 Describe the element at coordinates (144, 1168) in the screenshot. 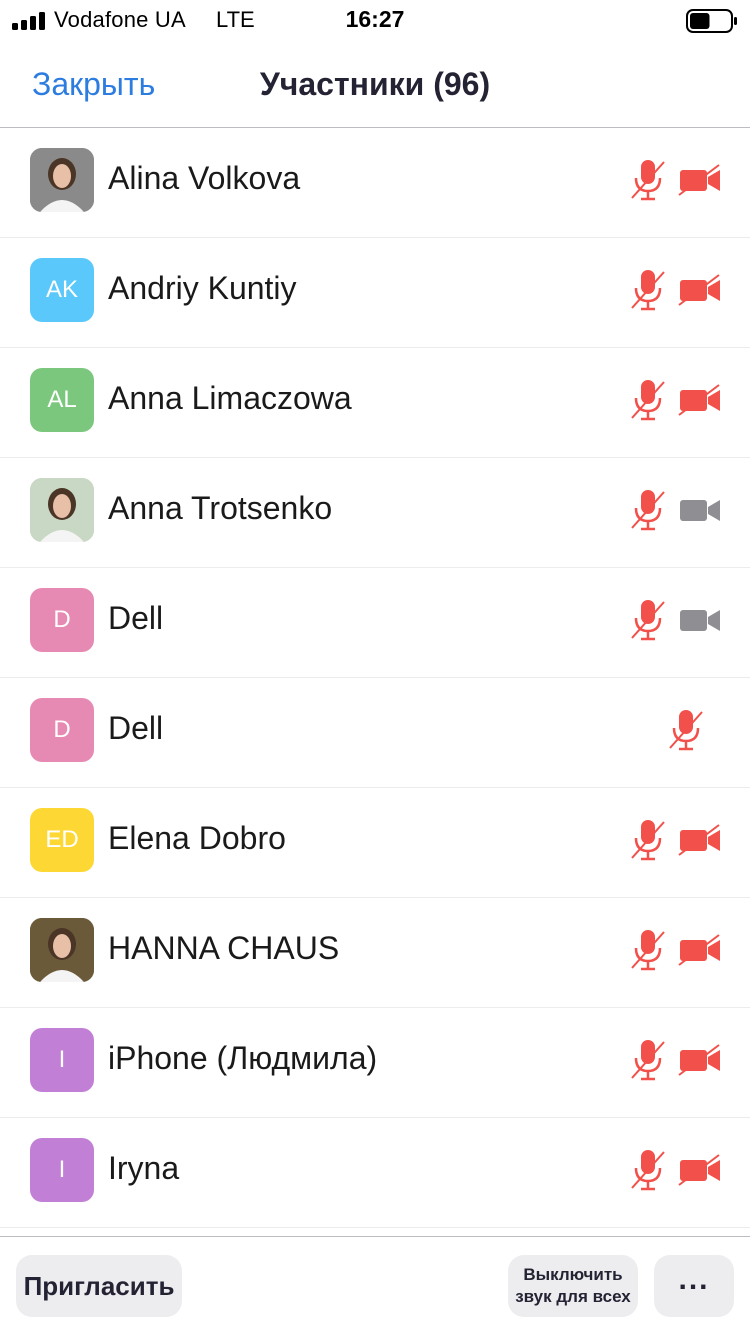

I see `participant-name: Iryna` at that location.